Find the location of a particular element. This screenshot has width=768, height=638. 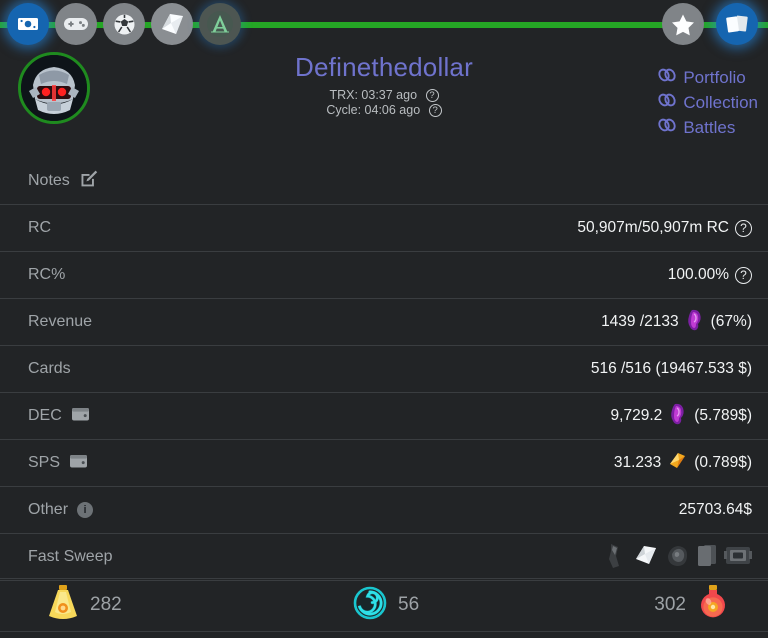

machine-icon is located at coordinates (738, 557).